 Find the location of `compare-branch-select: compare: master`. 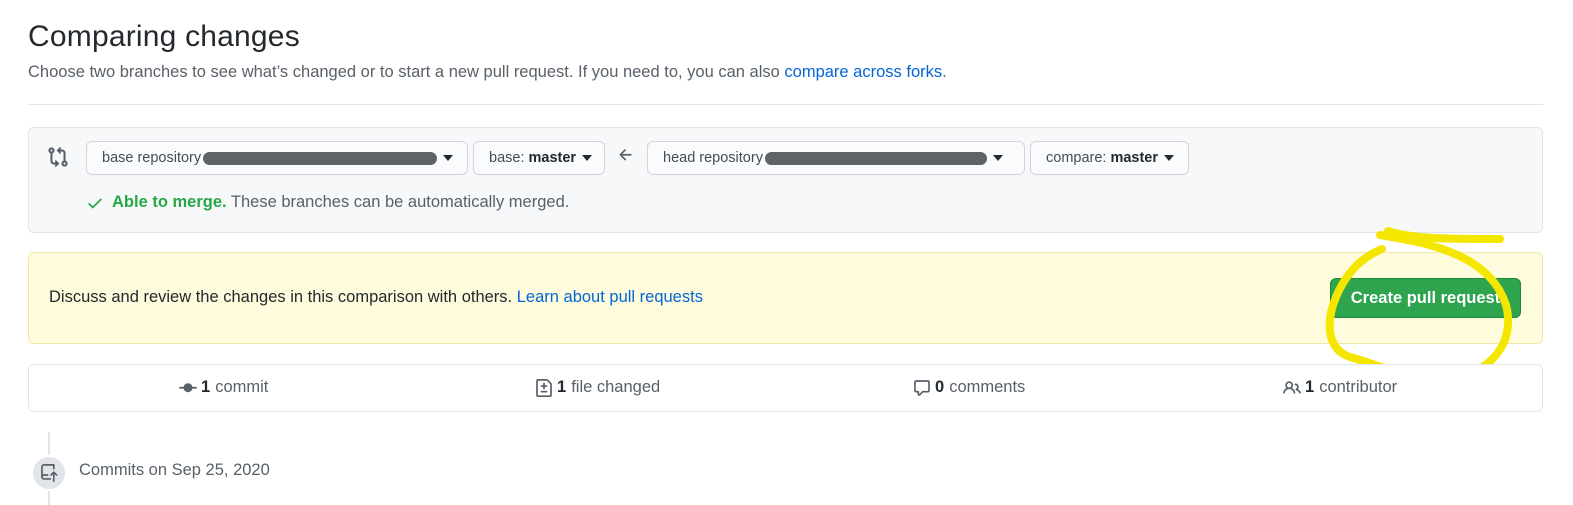

compare-branch-select: compare: master is located at coordinates (1109, 158).